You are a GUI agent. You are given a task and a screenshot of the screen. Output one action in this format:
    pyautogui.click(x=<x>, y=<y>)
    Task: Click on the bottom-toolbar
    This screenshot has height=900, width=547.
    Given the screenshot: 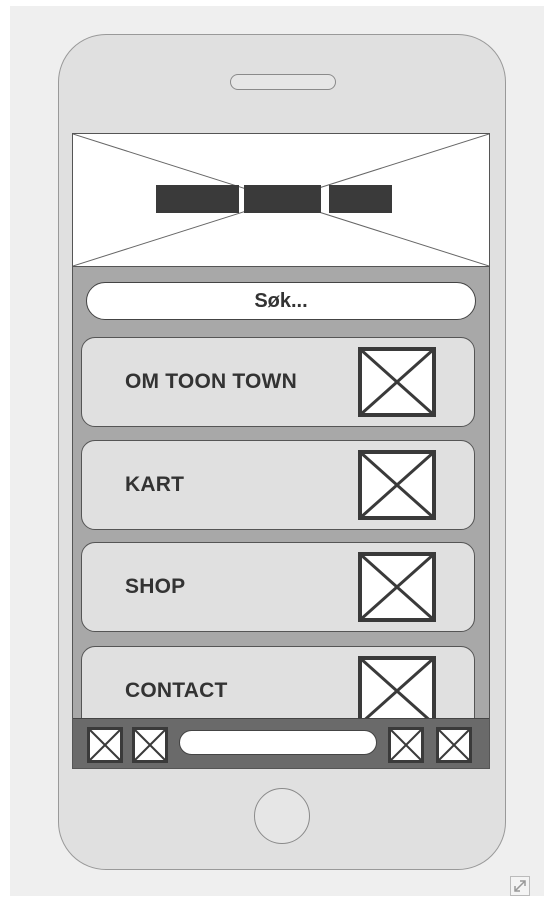 What is the action you would take?
    pyautogui.click(x=281, y=743)
    